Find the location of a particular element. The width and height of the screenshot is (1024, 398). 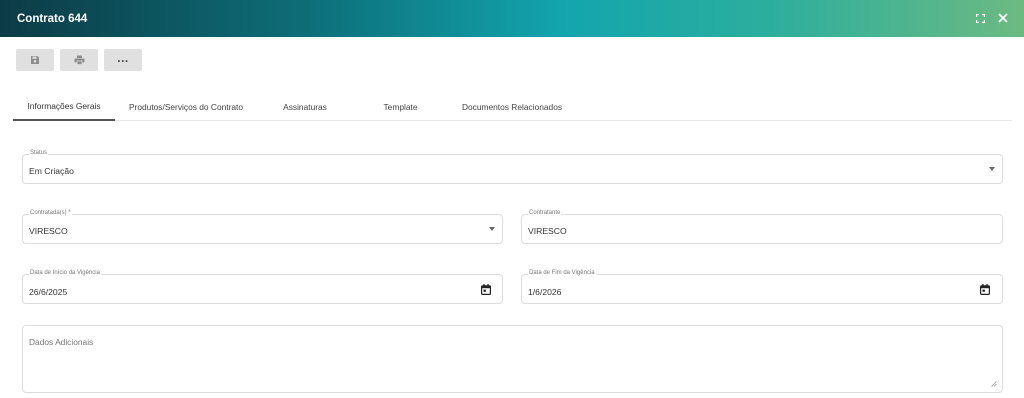

data-fim-field: Data de Fim da Vigência 1/6/2026 is located at coordinates (762, 287).